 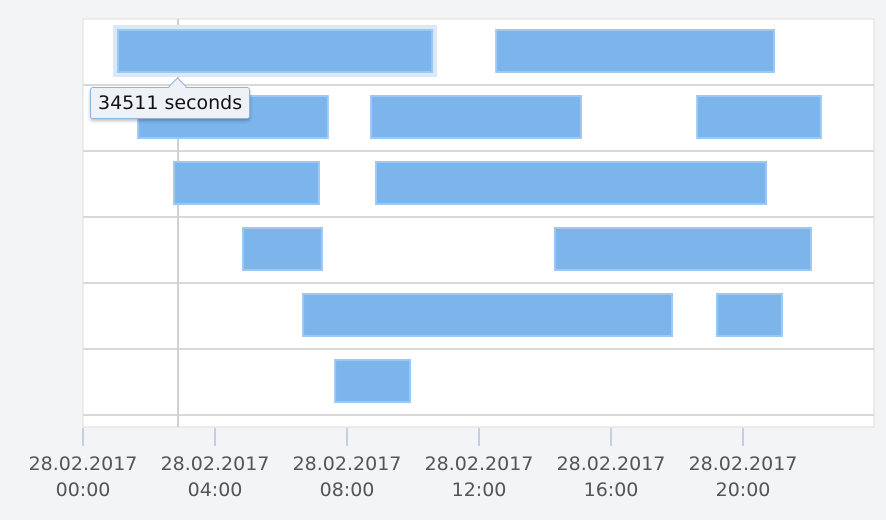 I want to click on x-tick-label-time: 16:00, so click(x=611, y=490).